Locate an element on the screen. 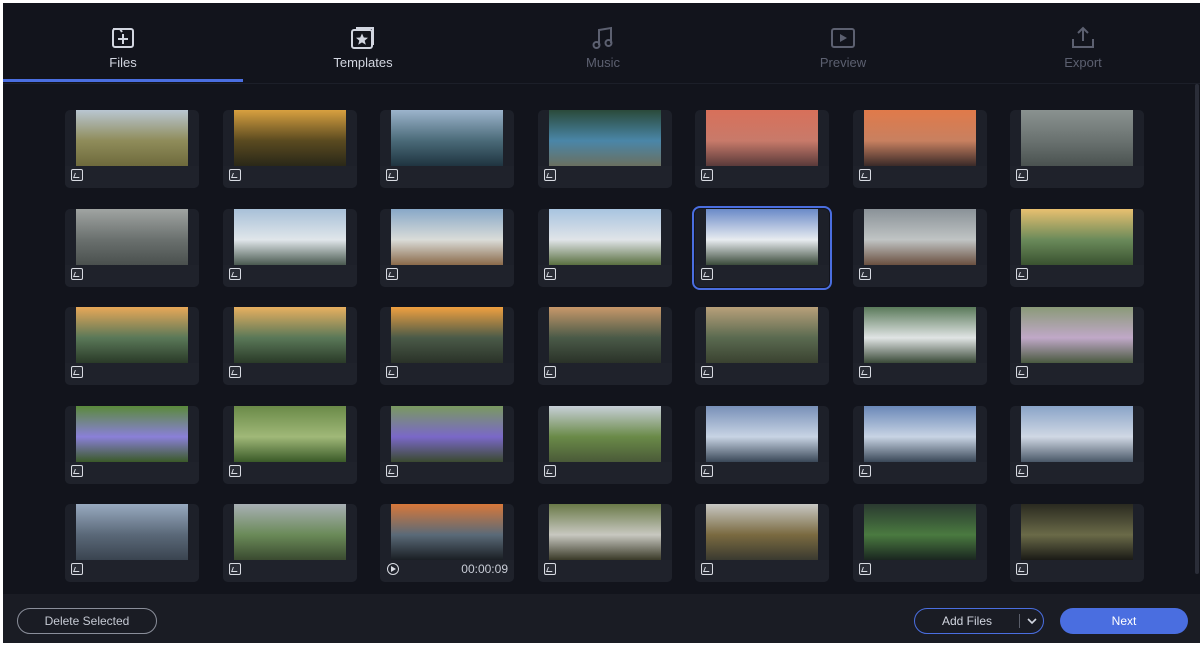 This screenshot has width=1203, height=645. add-file-icon is located at coordinates (123, 38).